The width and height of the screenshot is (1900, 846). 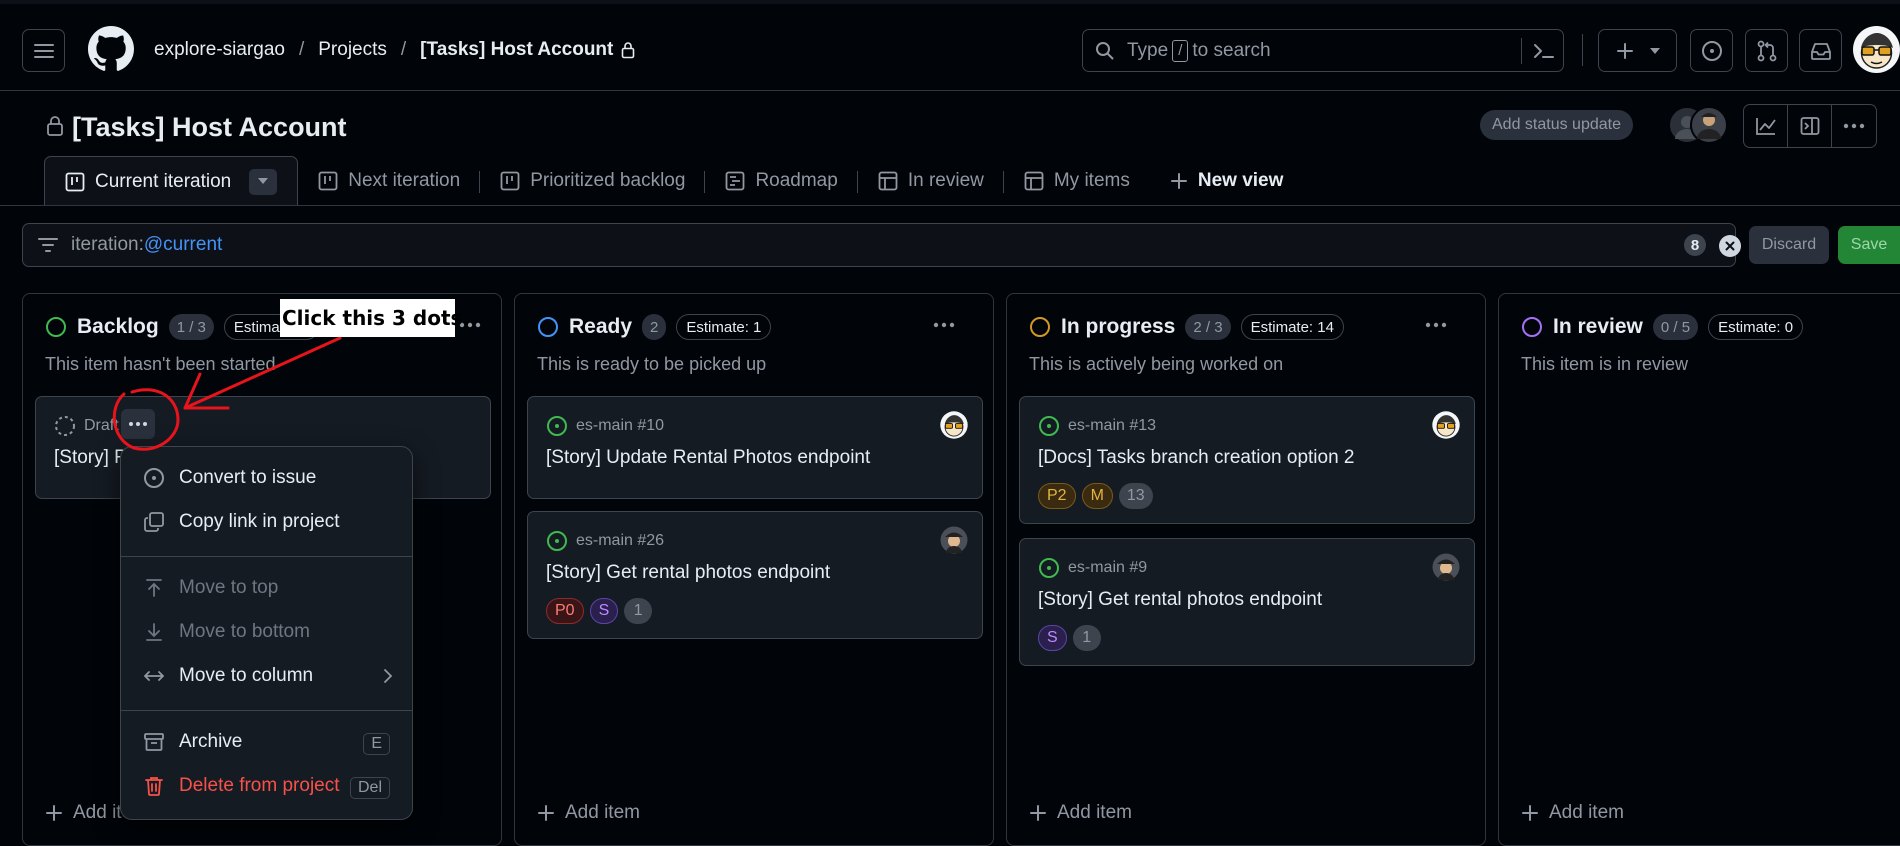 What do you see at coordinates (1135, 496) in the screenshot?
I see `estimate-label: 13` at bounding box center [1135, 496].